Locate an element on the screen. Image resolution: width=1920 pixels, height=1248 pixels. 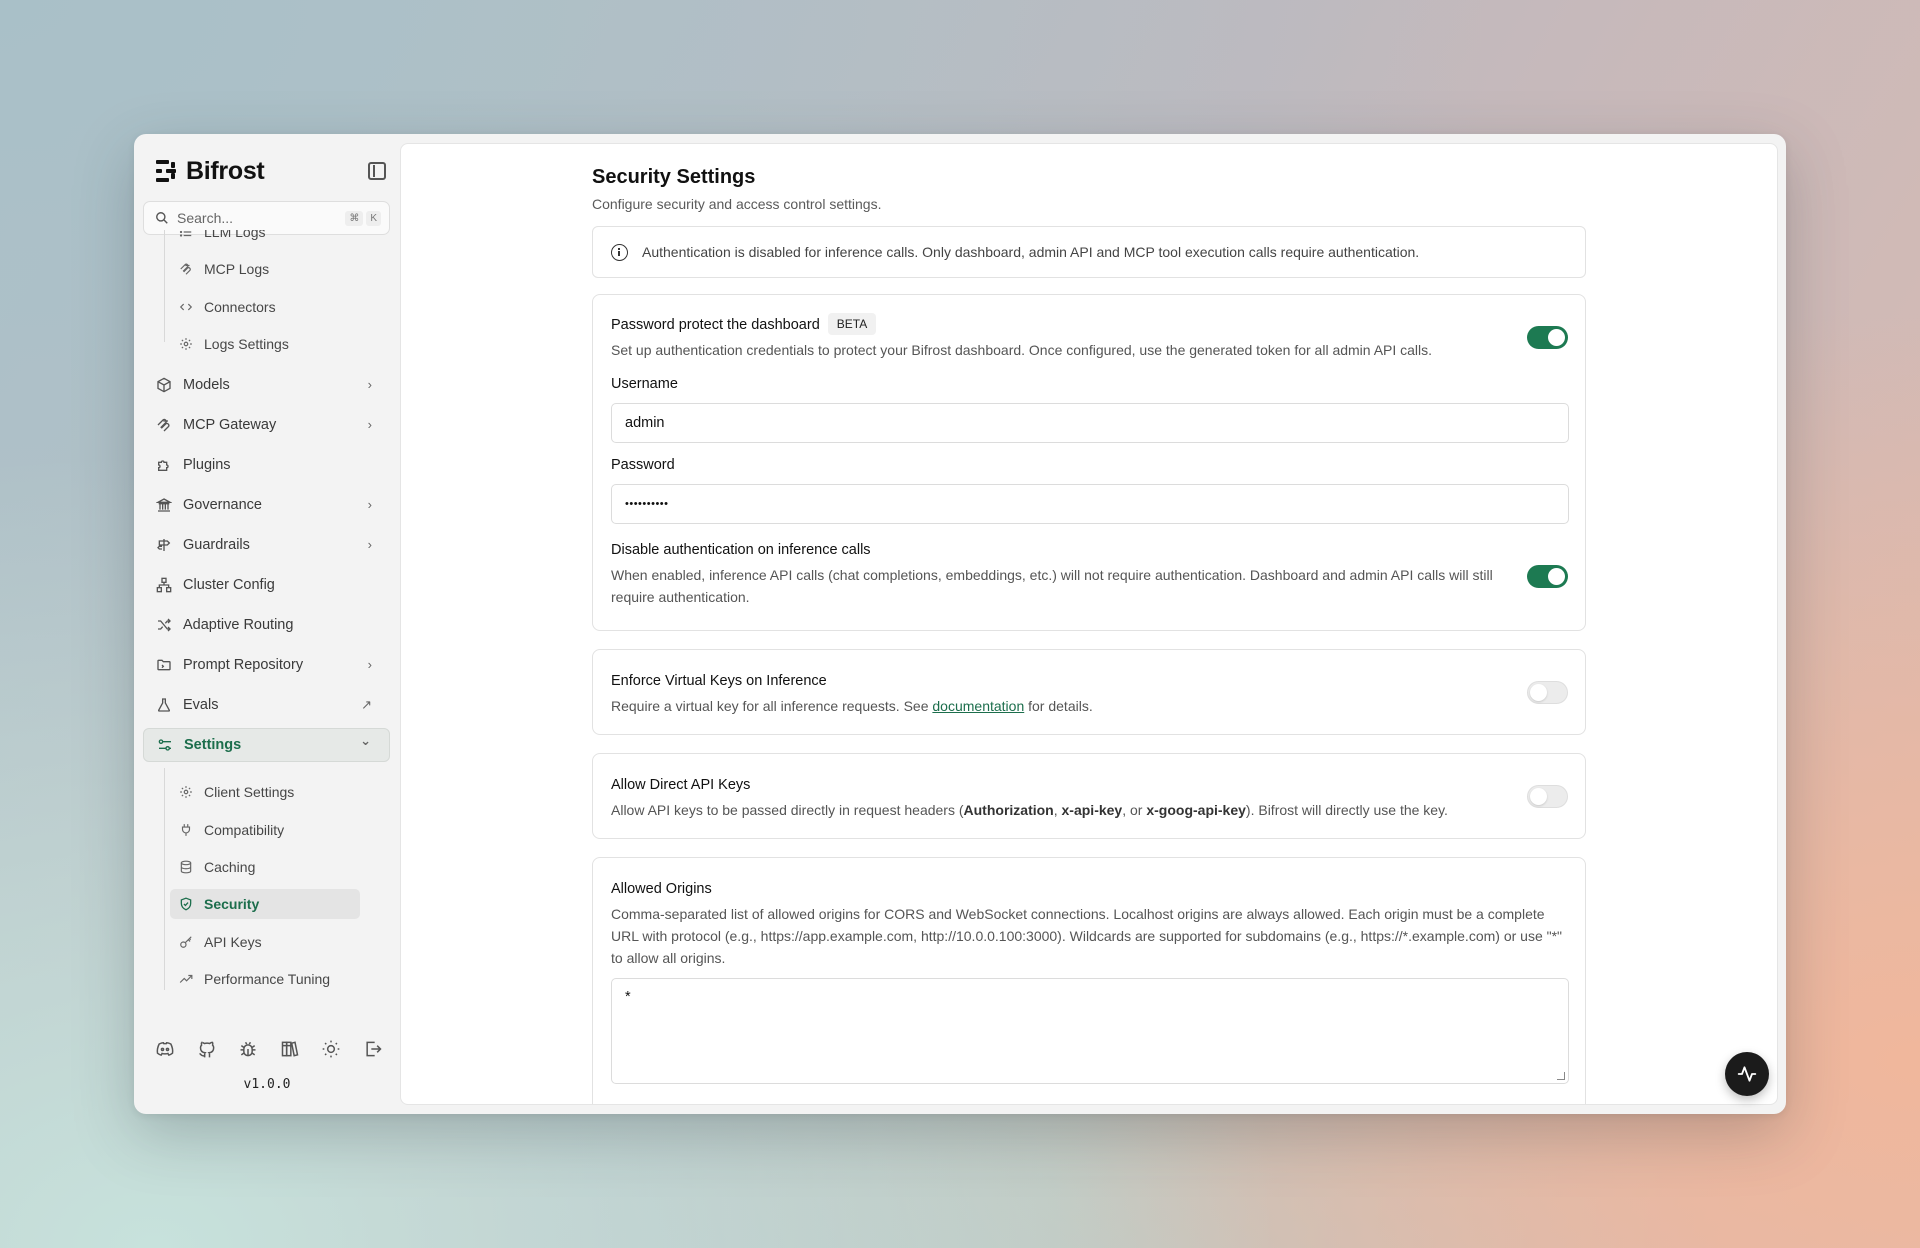
sidebar-item-label: Evals is located at coordinates (201, 705).